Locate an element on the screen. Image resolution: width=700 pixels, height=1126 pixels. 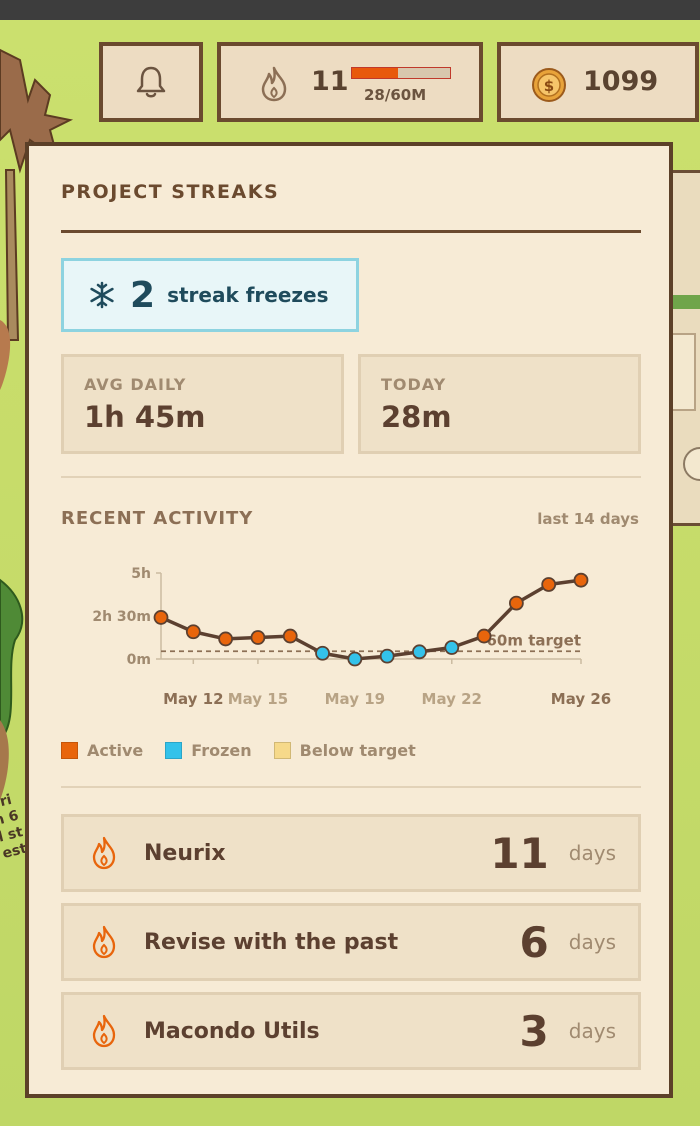
coins-button: $ 1099 is located at coordinates (598, 82).